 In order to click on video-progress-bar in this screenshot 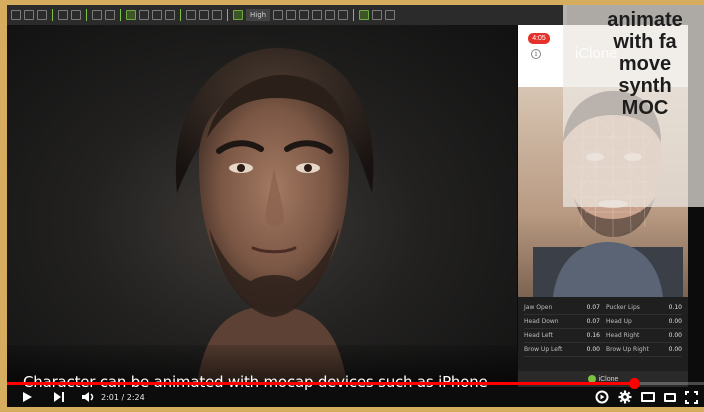, I will do `click(355, 383)`.